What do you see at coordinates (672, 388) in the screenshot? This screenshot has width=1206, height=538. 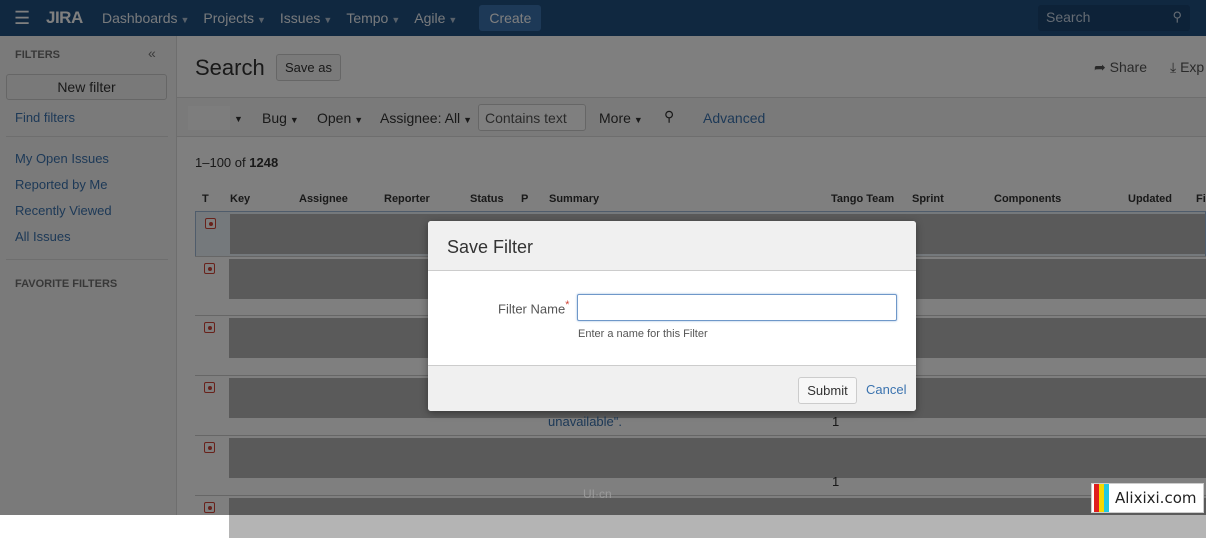 I see `dialog-footer: Submit Cancel` at bounding box center [672, 388].